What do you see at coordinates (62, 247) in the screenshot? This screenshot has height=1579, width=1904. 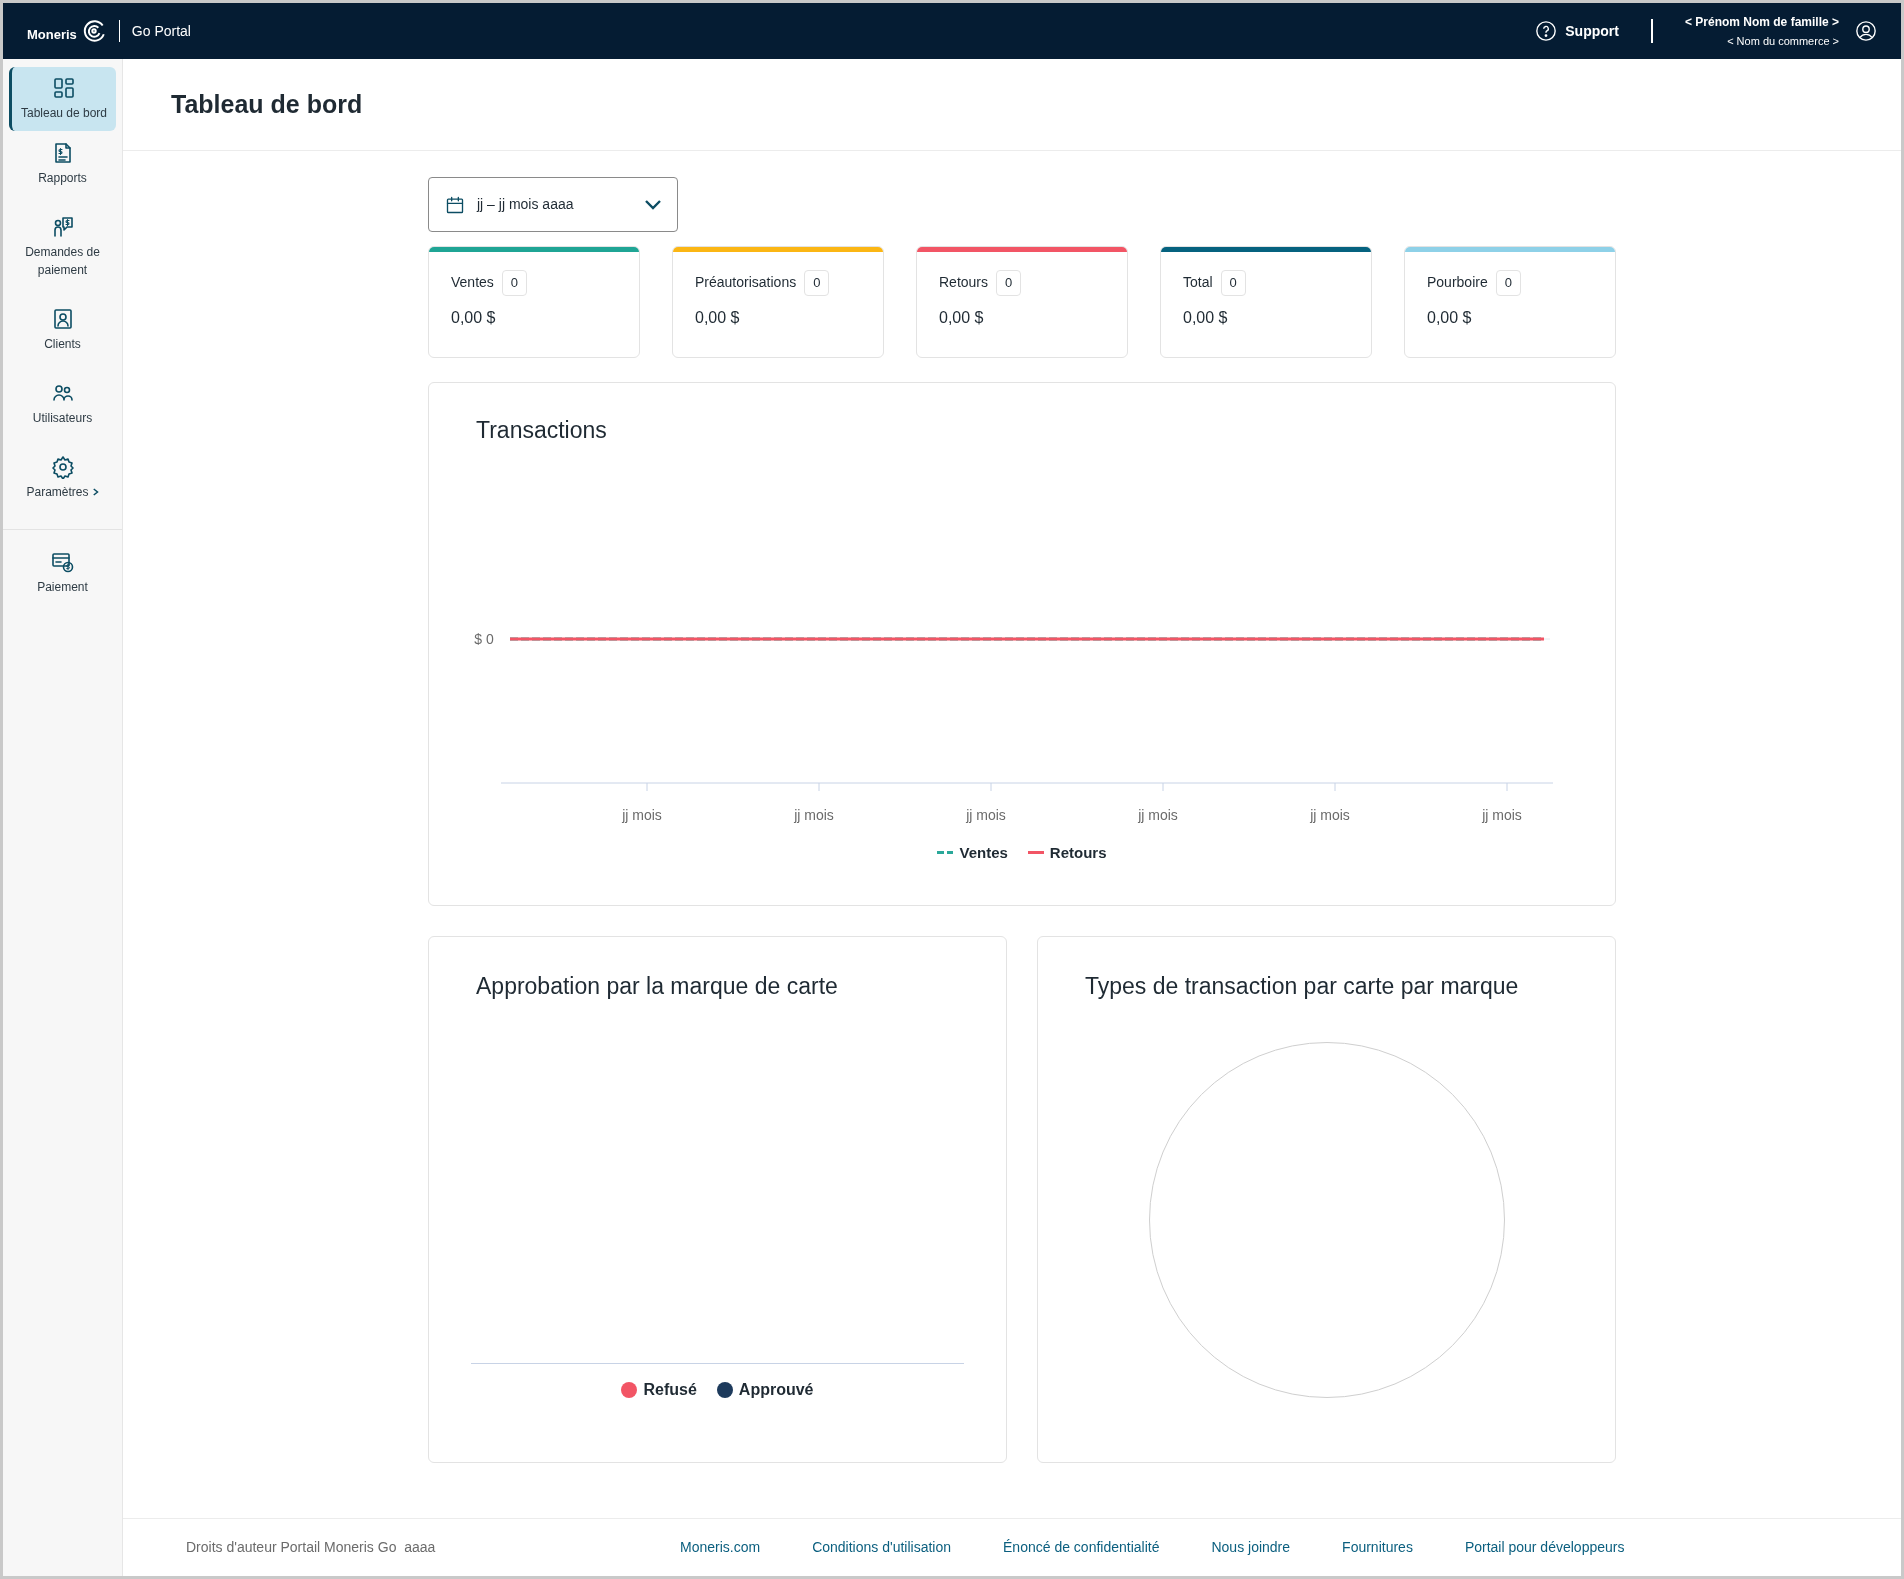 I see `nav-item: Demandes de paiement` at bounding box center [62, 247].